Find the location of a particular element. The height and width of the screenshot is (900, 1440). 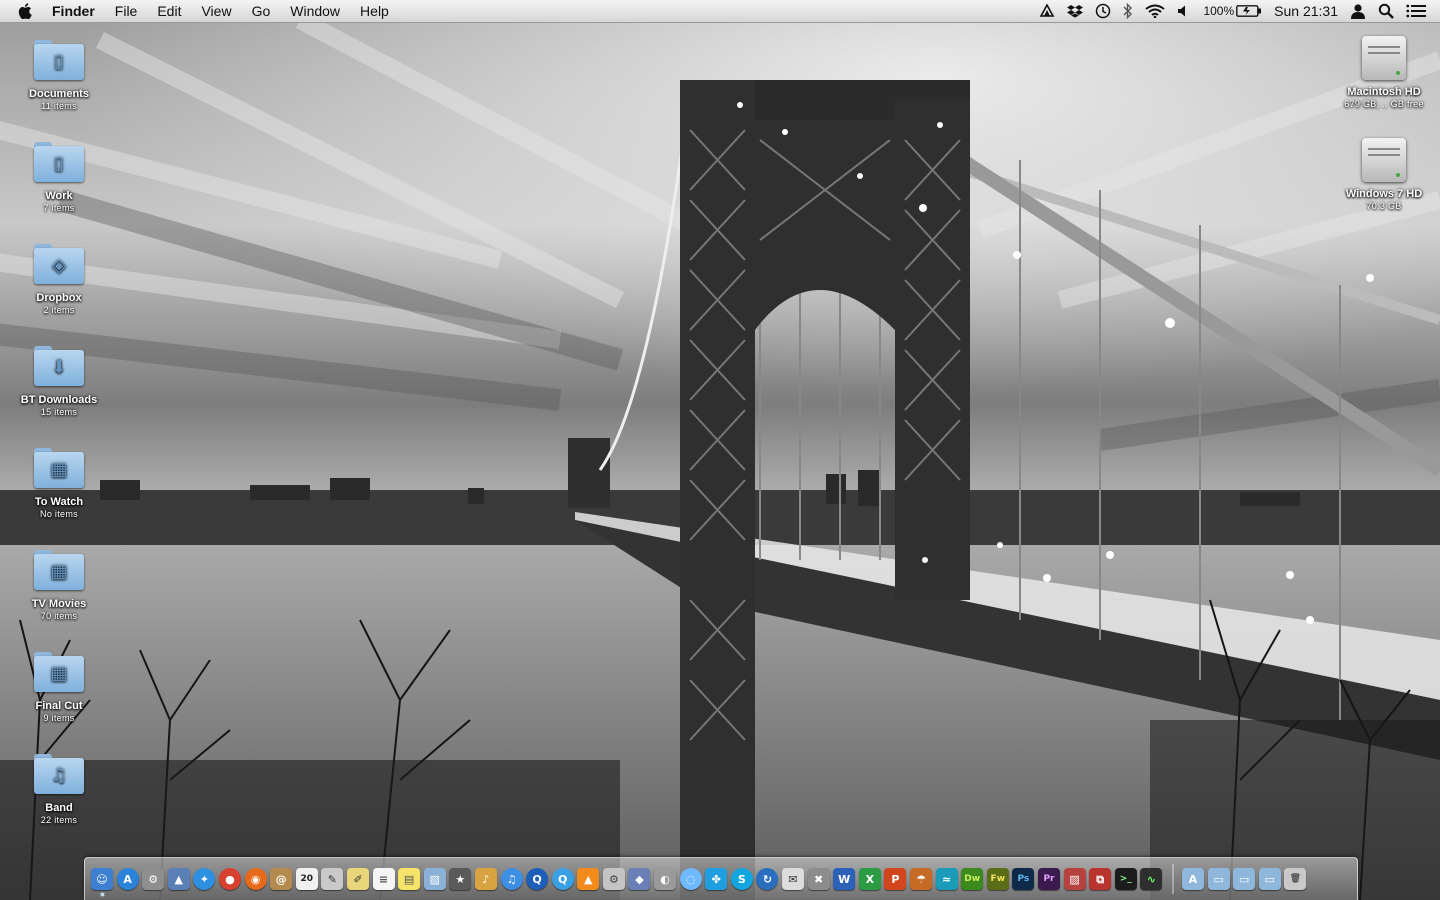

dock-item-premiere: Pr is located at coordinates (1048, 879).